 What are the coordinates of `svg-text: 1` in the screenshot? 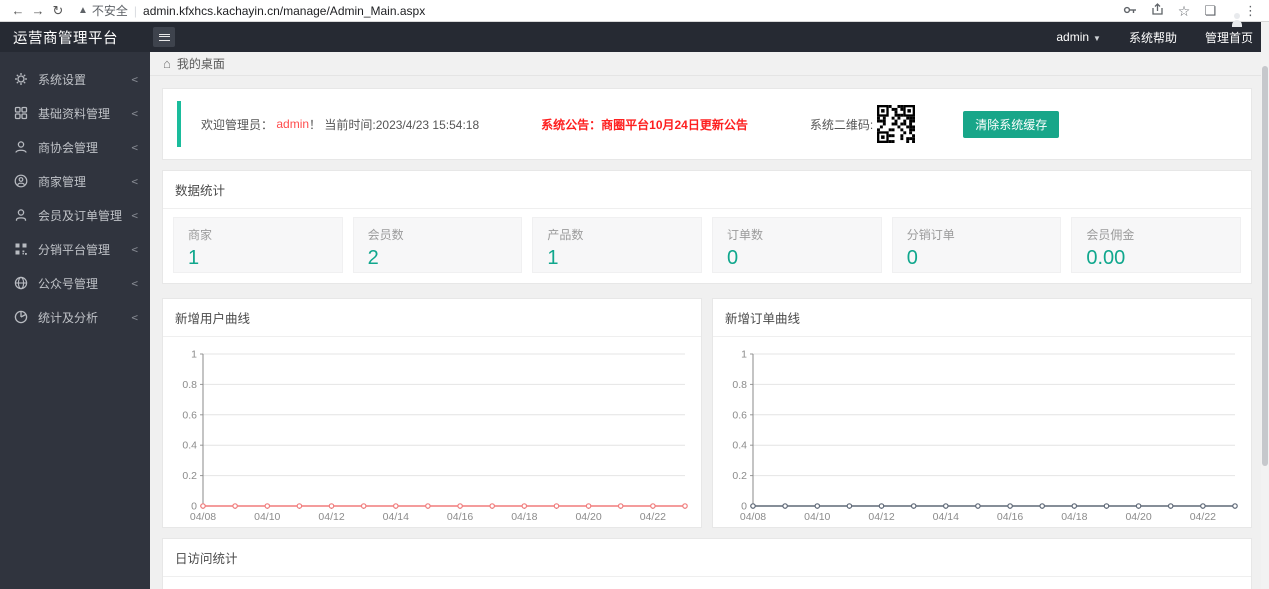 It's located at (194, 355).